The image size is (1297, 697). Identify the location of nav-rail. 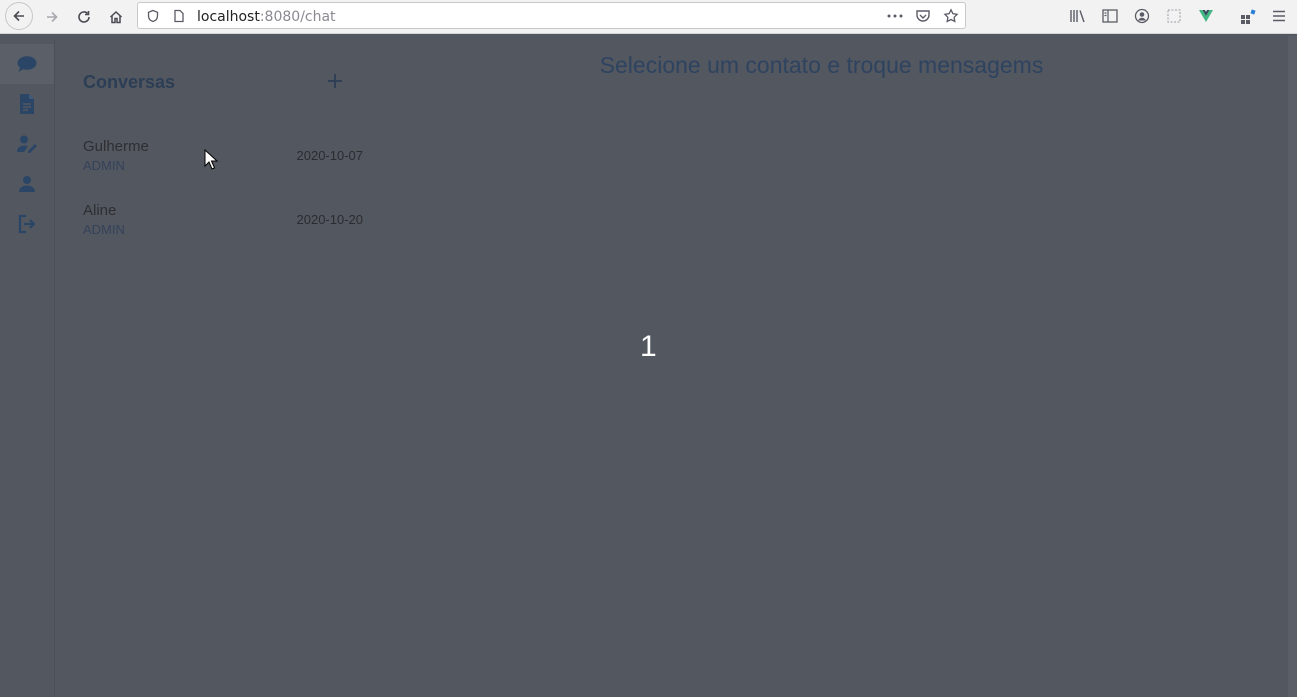
(27, 368).